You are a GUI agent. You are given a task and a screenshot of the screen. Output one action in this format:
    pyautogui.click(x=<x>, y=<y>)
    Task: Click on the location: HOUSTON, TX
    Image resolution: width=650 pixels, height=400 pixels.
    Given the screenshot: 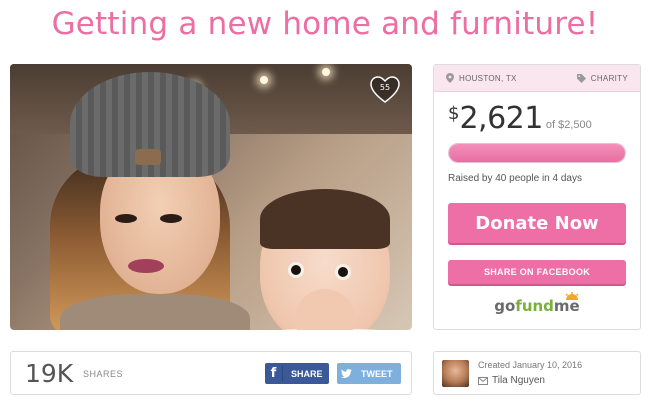 What is the action you would take?
    pyautogui.click(x=481, y=78)
    